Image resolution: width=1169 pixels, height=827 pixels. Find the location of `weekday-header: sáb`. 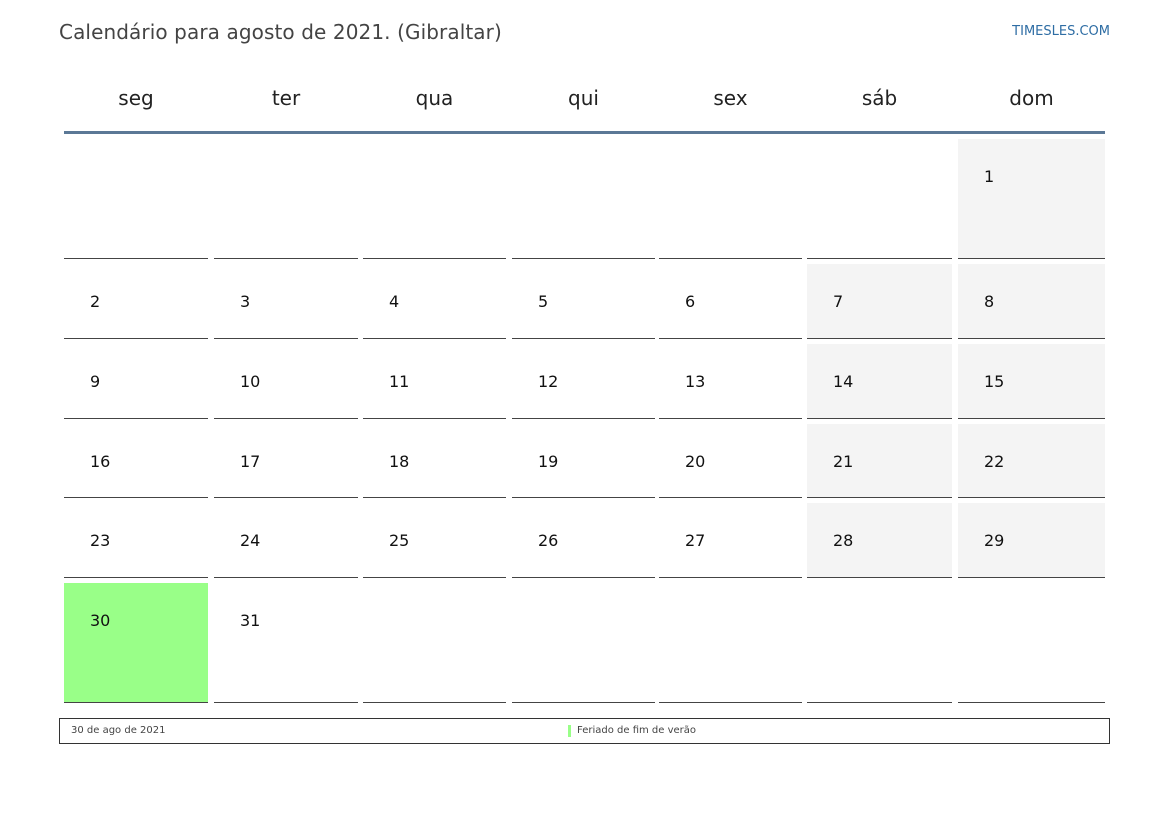

weekday-header: sáb is located at coordinates (879, 98).